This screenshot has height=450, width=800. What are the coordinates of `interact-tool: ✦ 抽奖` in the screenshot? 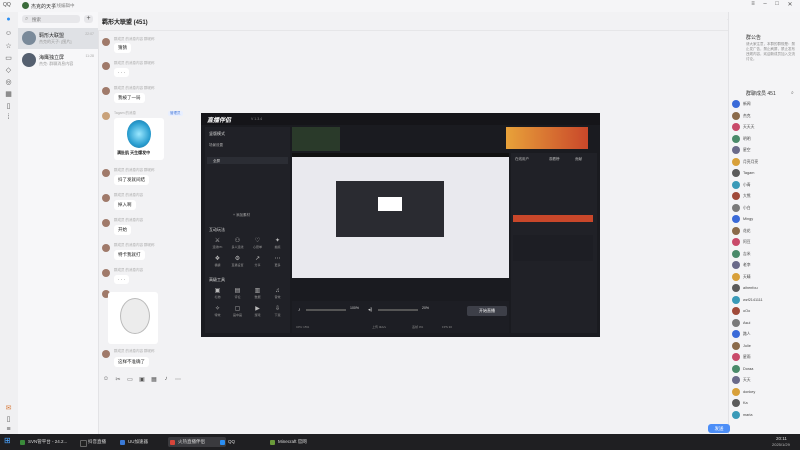 It's located at (277, 244).